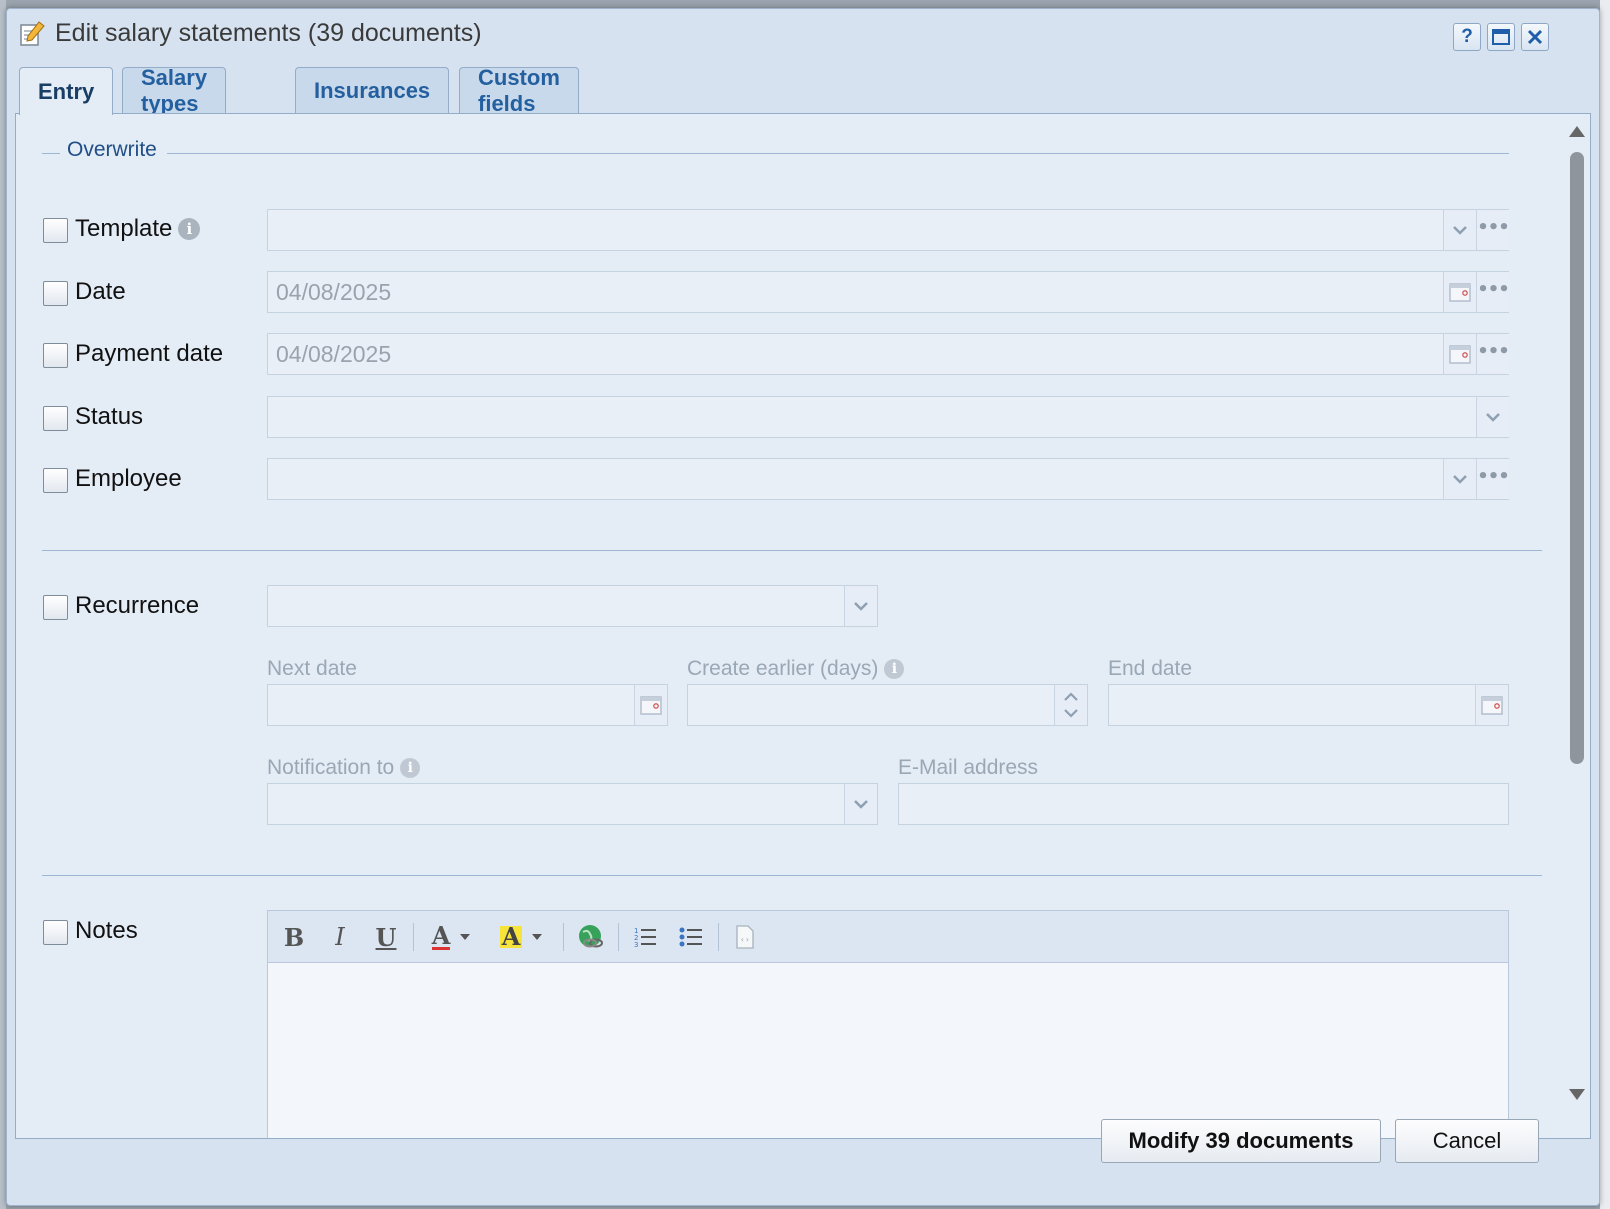  What do you see at coordinates (55, 480) in the screenshot?
I see `employee-checkbox` at bounding box center [55, 480].